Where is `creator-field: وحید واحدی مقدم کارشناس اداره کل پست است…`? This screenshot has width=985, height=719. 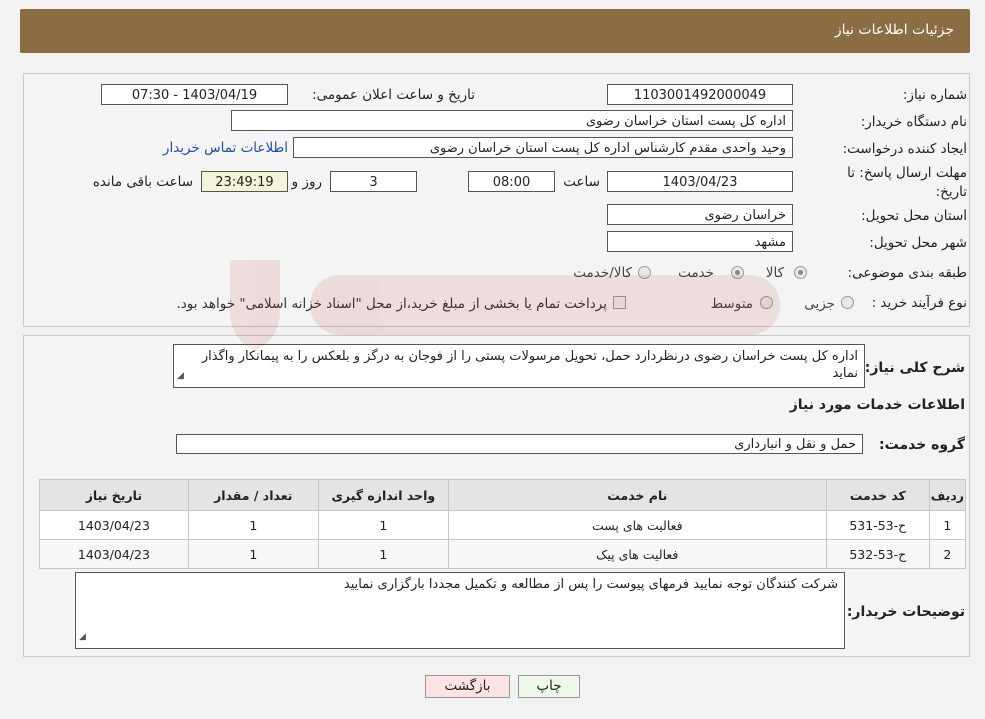
creator-field: وحید واحدی مقدم کارشناس اداره کل پست است… is located at coordinates (543, 147).